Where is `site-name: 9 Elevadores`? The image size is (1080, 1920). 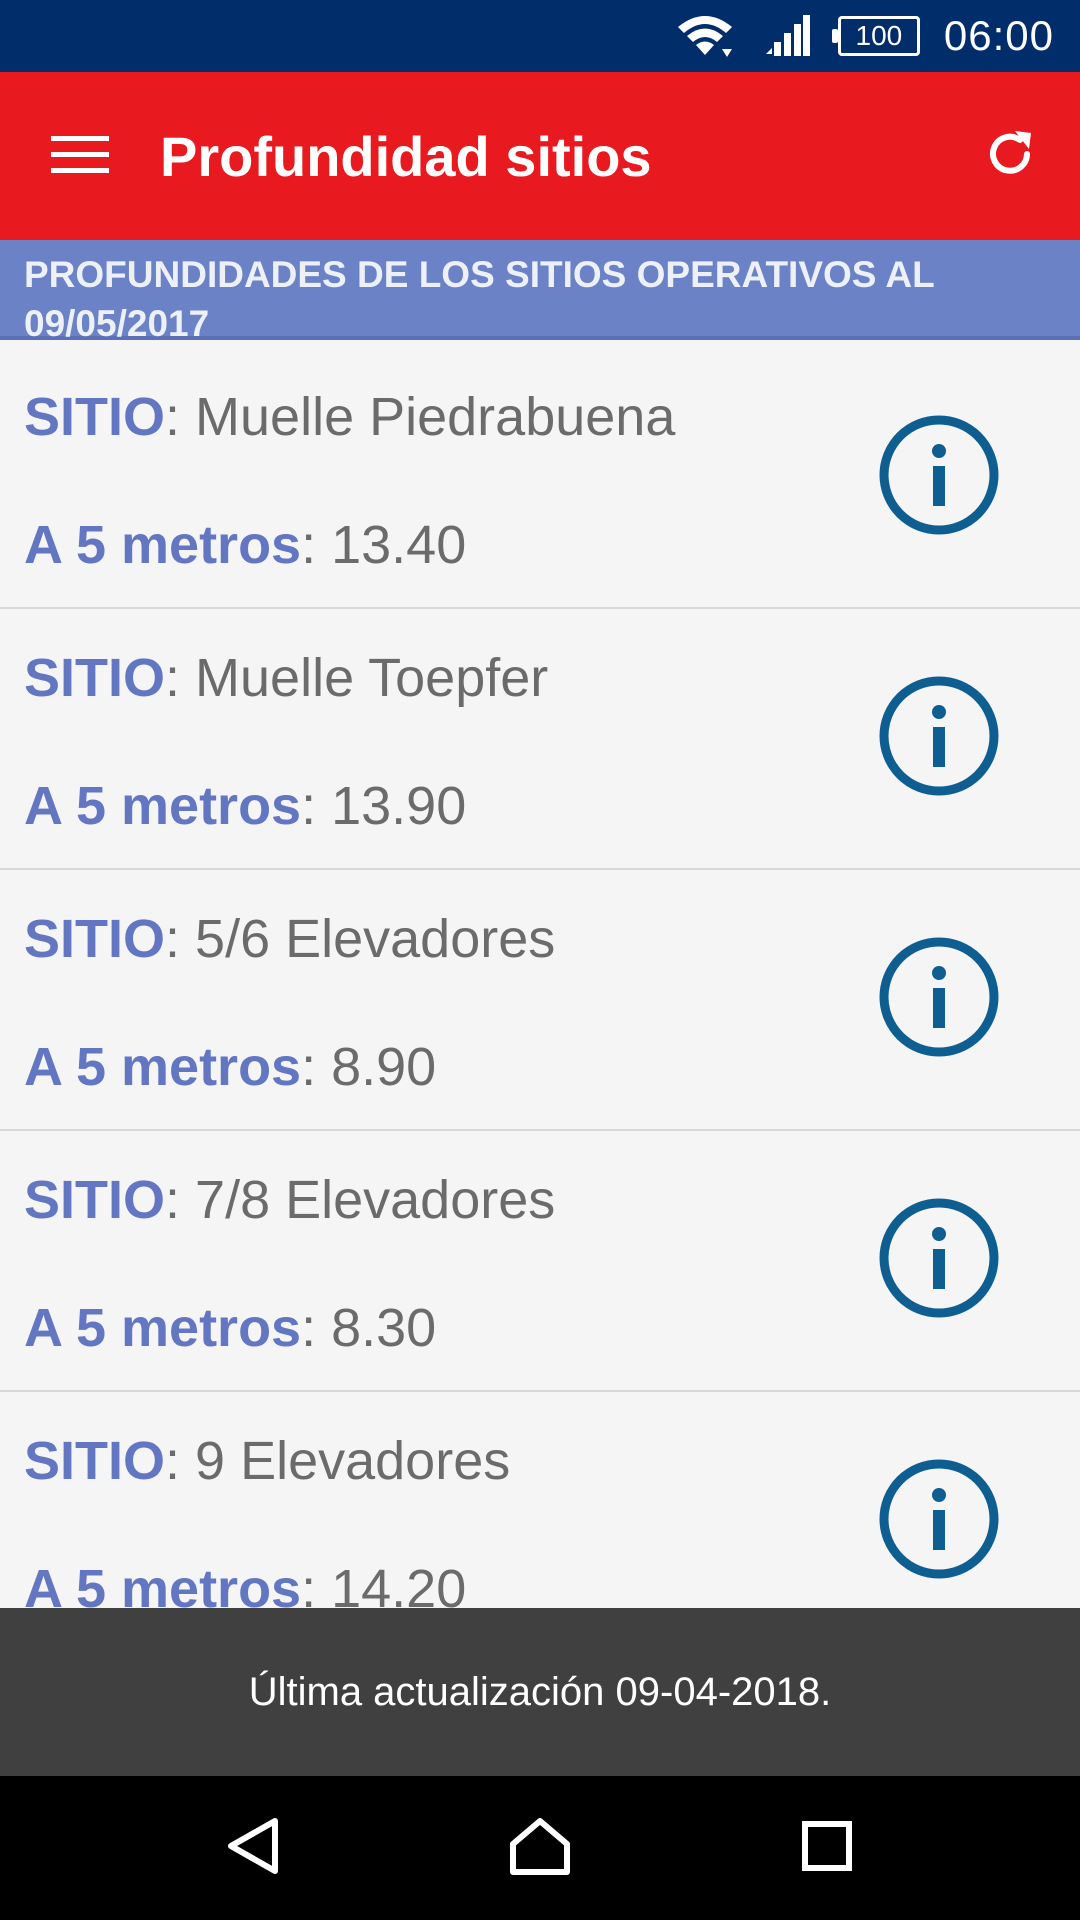
site-name: 9 Elevadores is located at coordinates (353, 1461).